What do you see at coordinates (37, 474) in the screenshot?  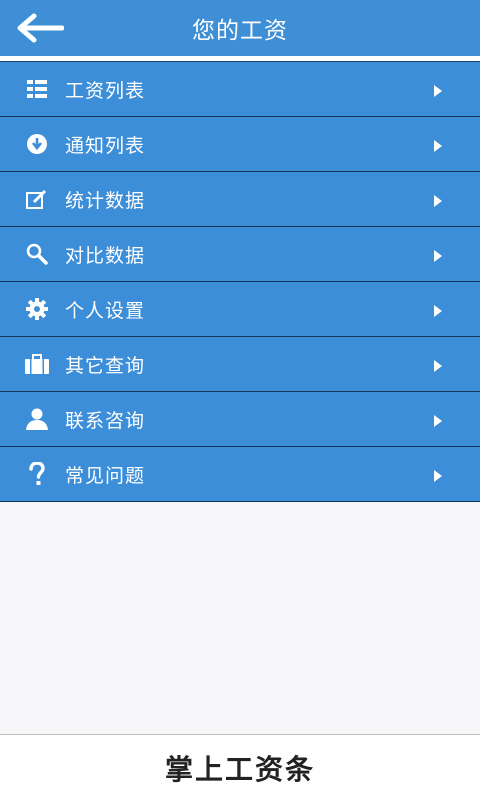 I see `question-icon` at bounding box center [37, 474].